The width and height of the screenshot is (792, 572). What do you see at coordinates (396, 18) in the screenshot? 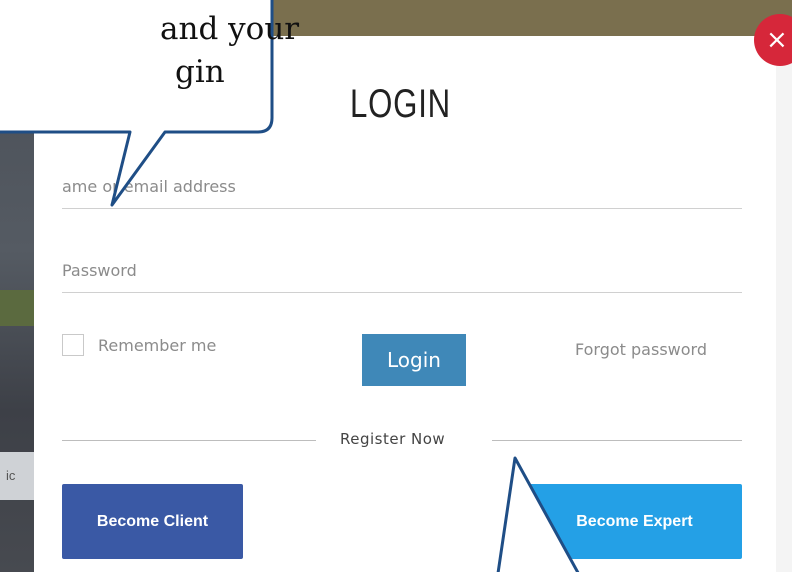
I see `background-header-bar` at bounding box center [396, 18].